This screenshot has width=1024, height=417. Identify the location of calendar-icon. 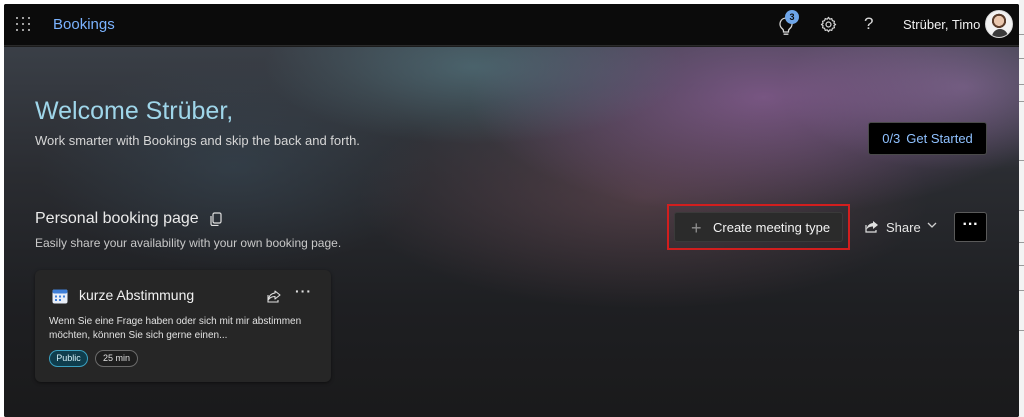
(60, 296).